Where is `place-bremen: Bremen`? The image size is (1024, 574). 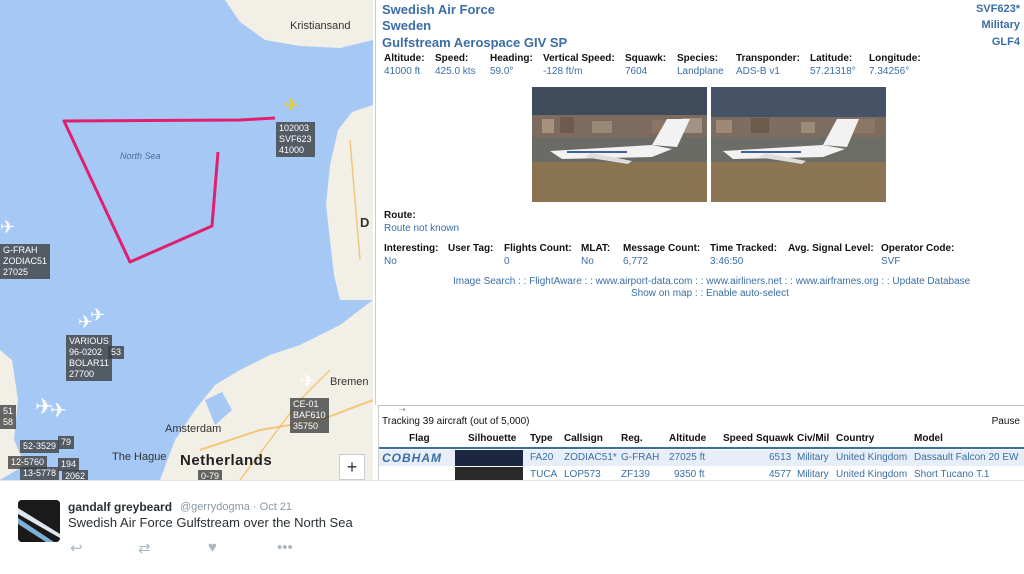 place-bremen: Bremen is located at coordinates (349, 382).